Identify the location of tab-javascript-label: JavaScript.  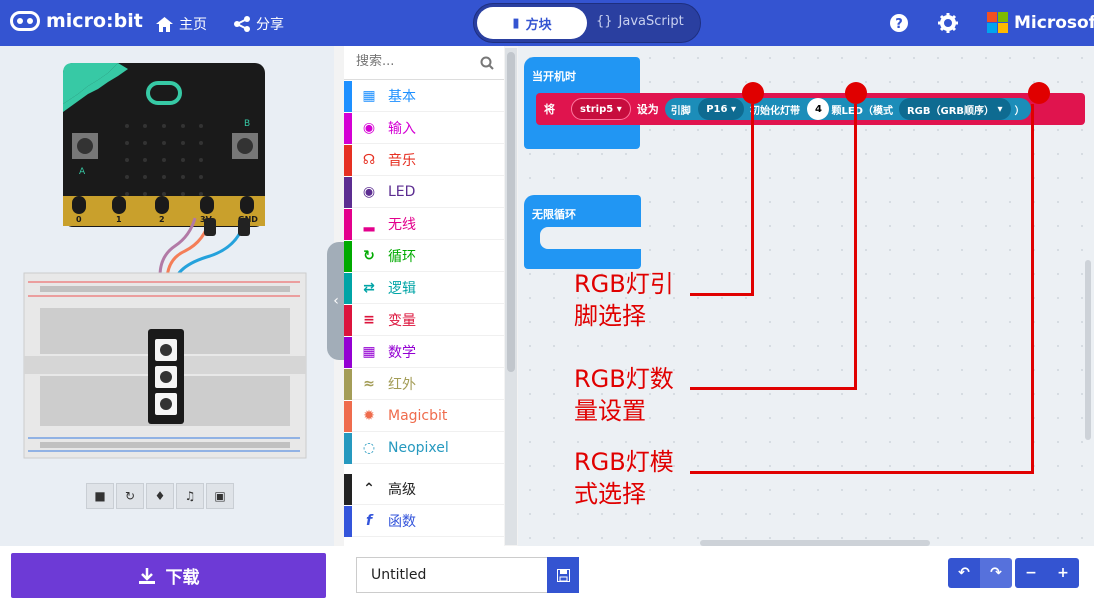
(651, 21).